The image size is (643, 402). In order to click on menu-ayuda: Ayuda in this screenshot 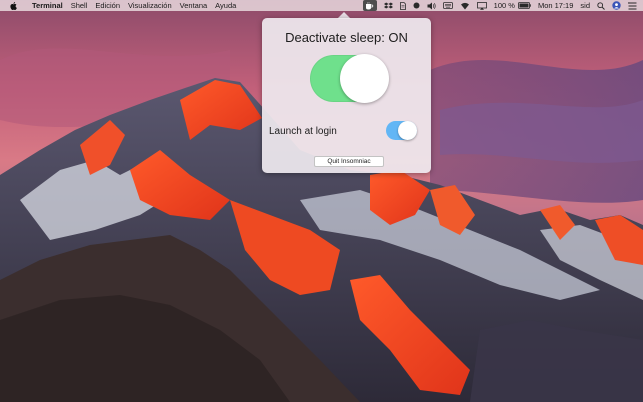, I will do `click(225, 5)`.